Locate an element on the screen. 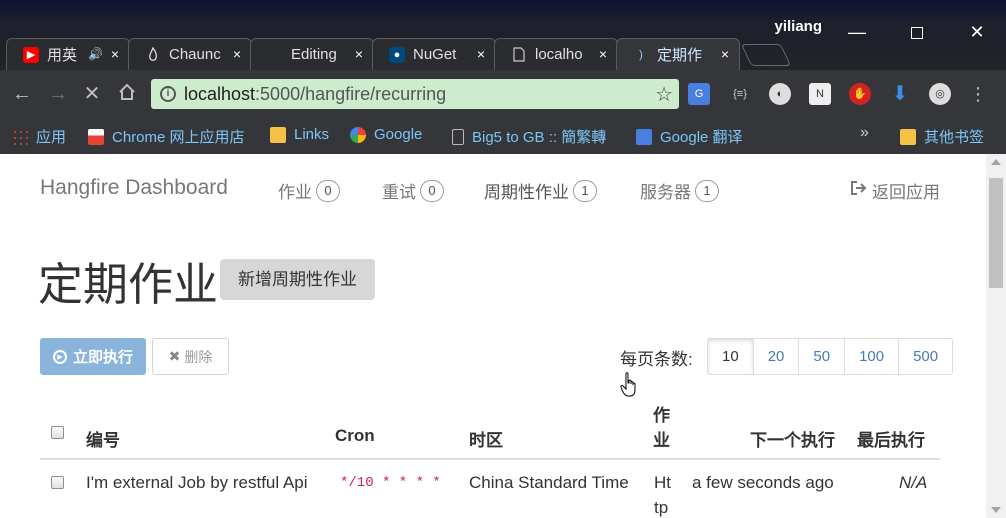 The height and width of the screenshot is (518, 1006). tab-strip: ▶ 用英 🔊 × Chaunc × Editing × ● NuGet × lo is located at coordinates (399, 54).